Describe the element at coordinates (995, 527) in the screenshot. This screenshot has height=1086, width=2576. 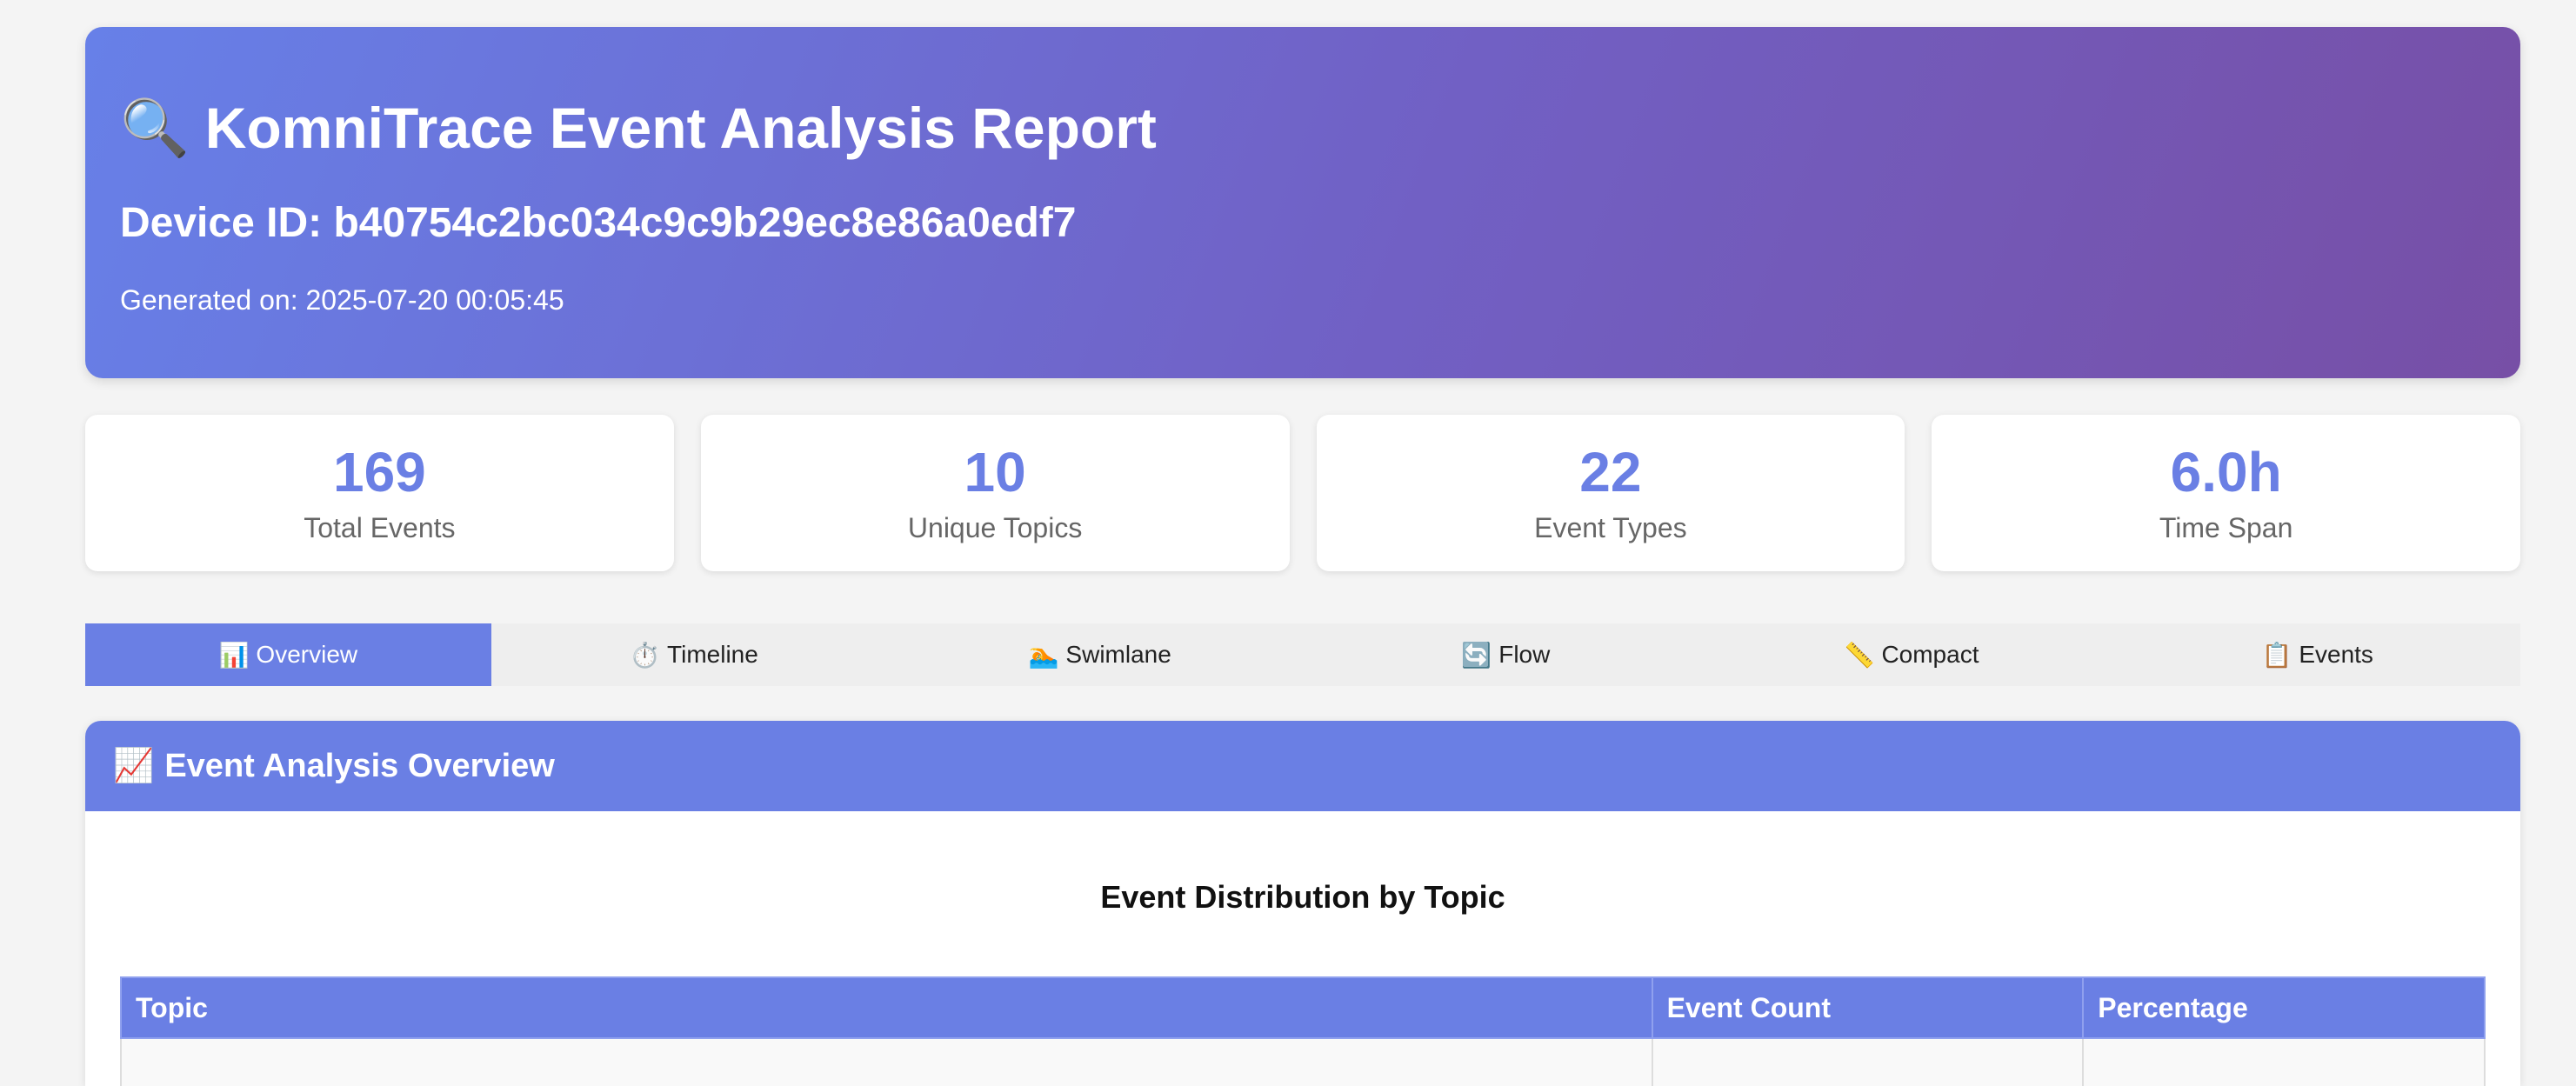
I see `stat-label: Unique Topics` at that location.